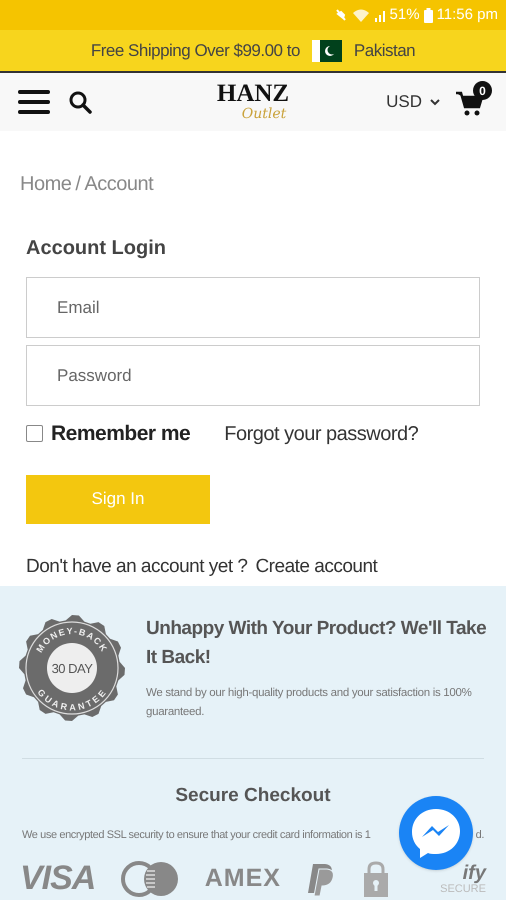 The image size is (506, 900). What do you see at coordinates (321, 433) in the screenshot?
I see `forgot-password-link: Forgot your password?` at bounding box center [321, 433].